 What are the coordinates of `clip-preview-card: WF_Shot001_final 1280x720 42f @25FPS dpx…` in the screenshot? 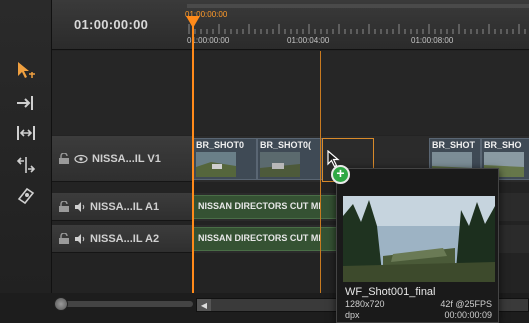 It's located at (417, 245).